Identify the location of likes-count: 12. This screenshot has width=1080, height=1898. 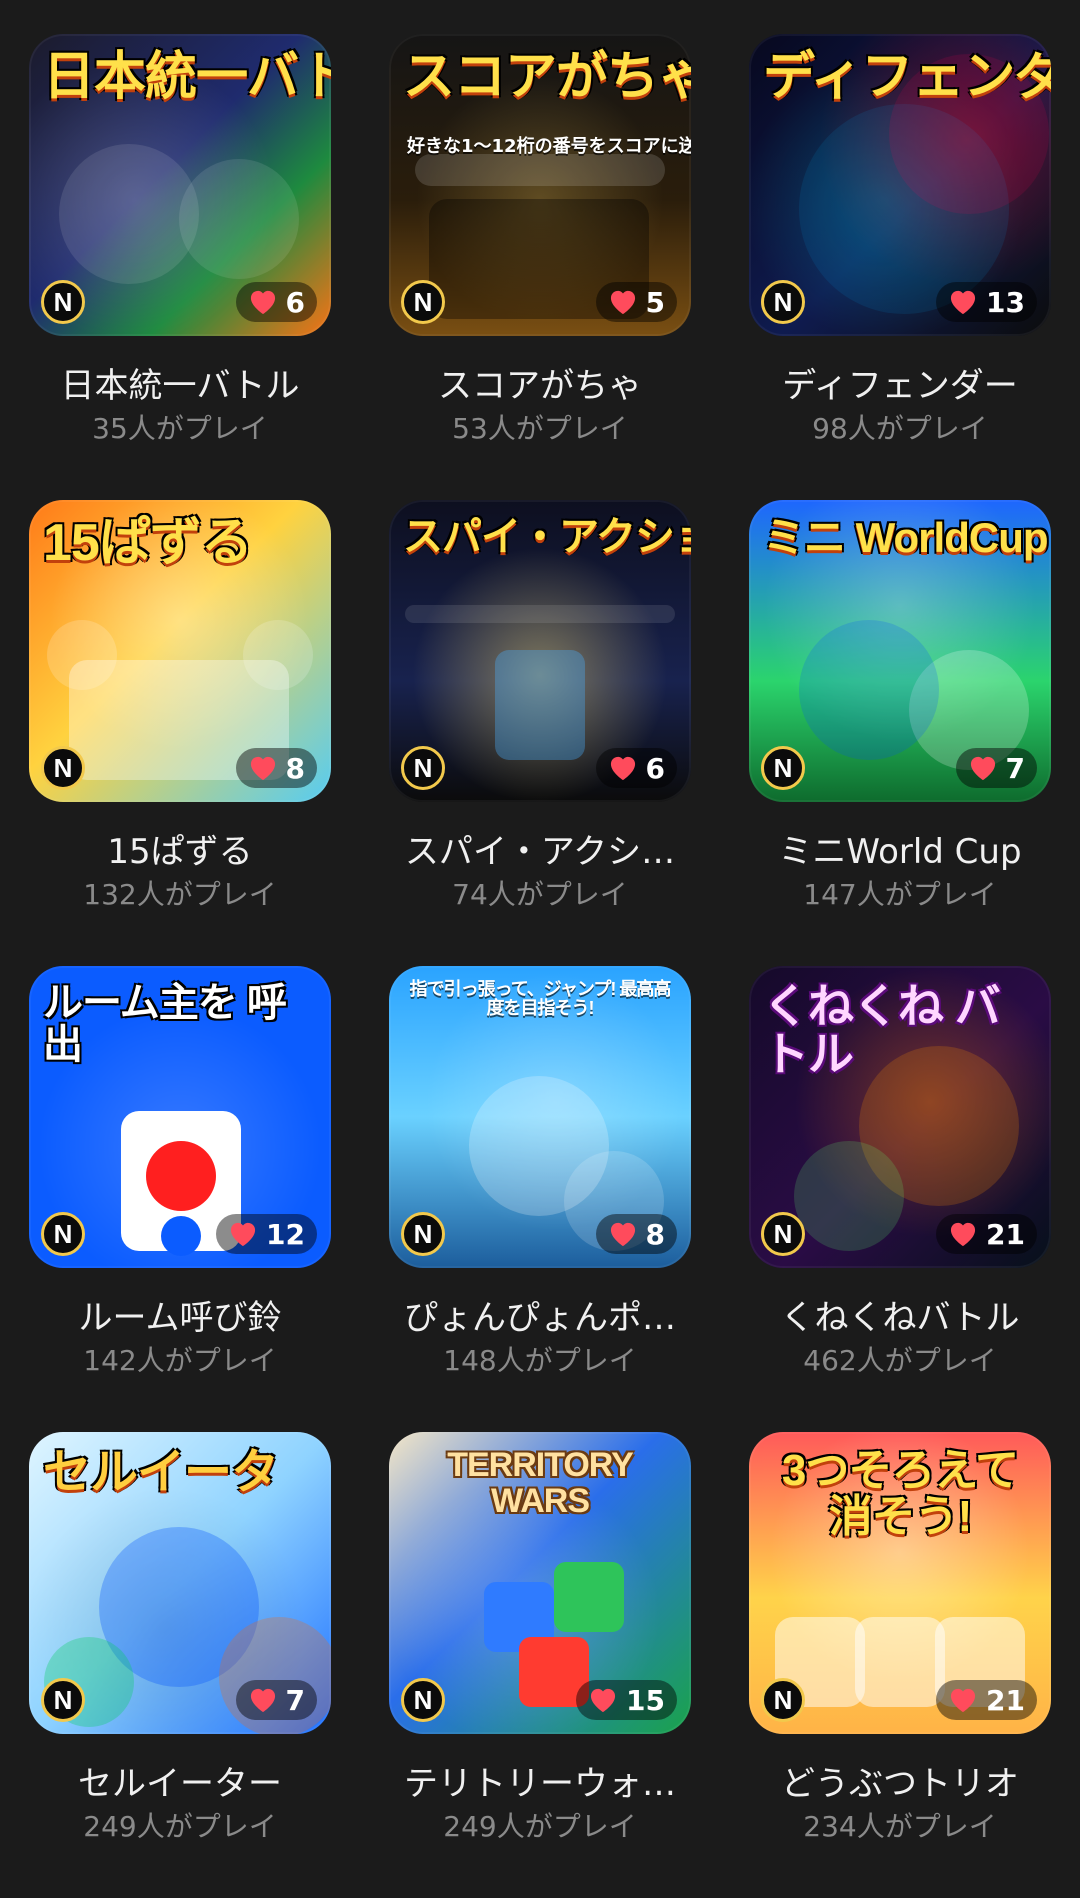
(285, 1234).